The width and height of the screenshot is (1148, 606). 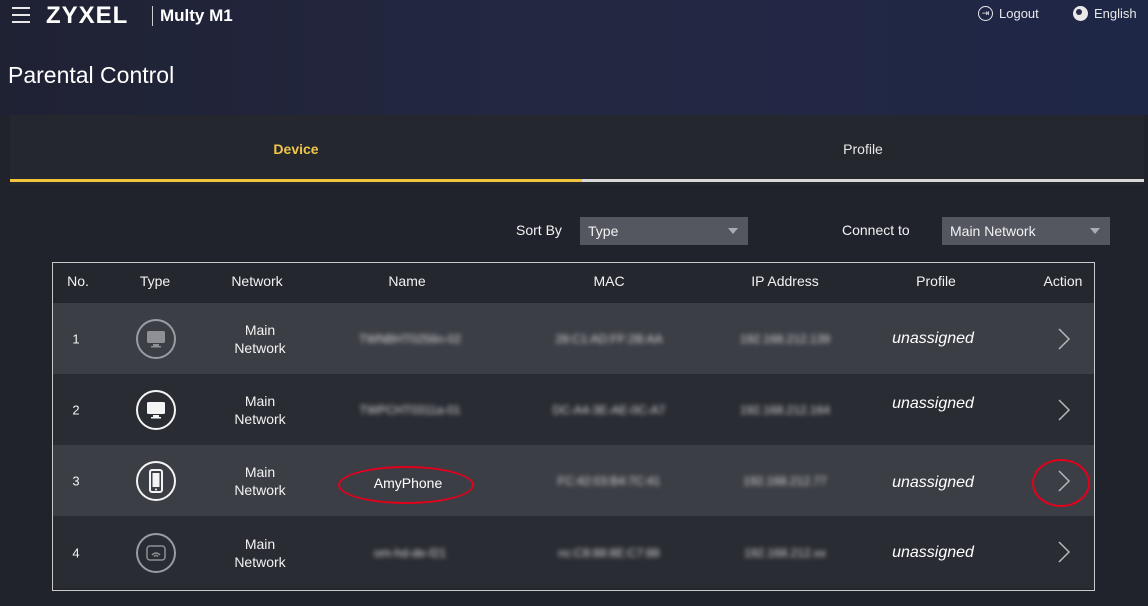 I want to click on logout-button: ⇥ Logout, so click(x=1008, y=13).